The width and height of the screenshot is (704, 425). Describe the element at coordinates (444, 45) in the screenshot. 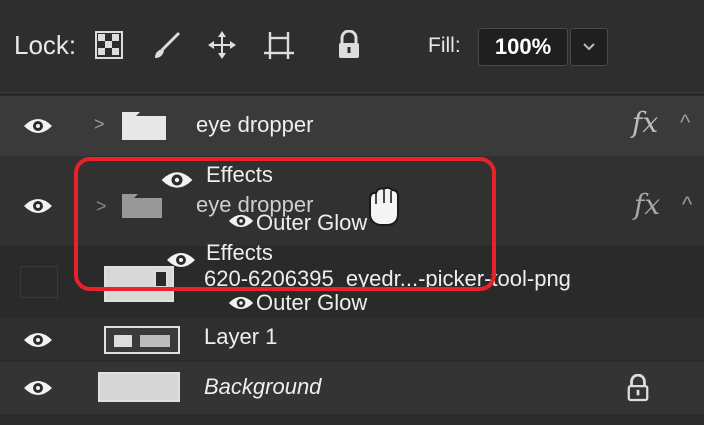

I see `fill-label: Fill:` at that location.